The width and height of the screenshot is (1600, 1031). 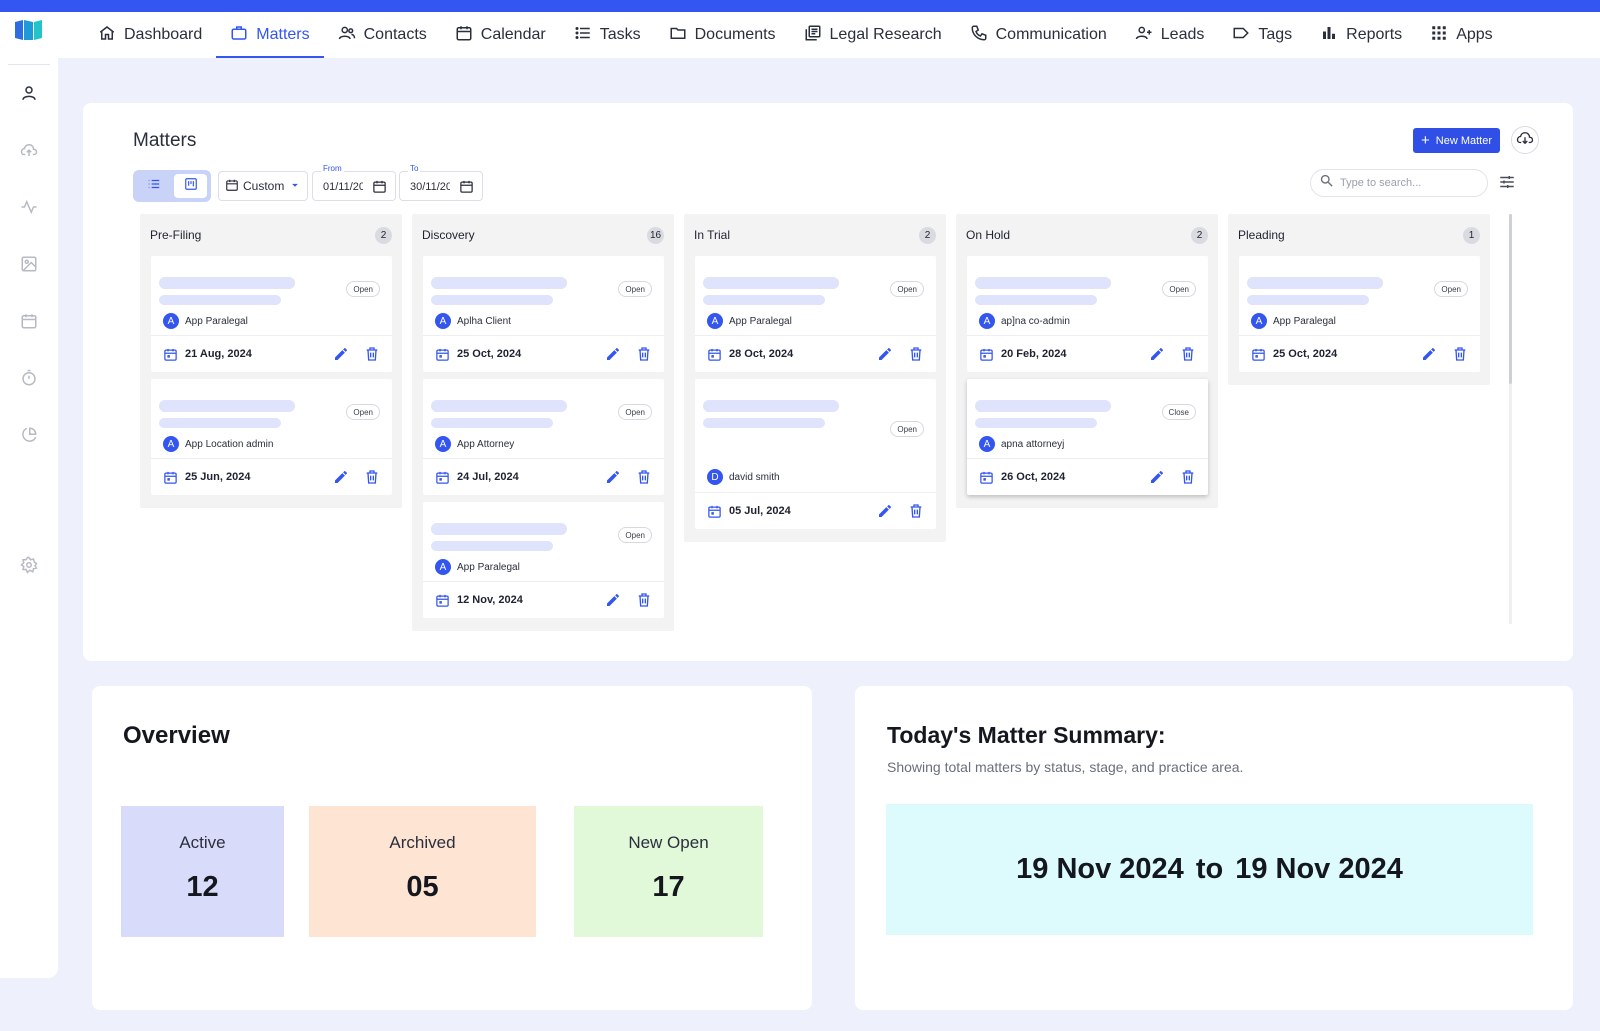 What do you see at coordinates (29, 150) in the screenshot?
I see `cloud-upload-icon` at bounding box center [29, 150].